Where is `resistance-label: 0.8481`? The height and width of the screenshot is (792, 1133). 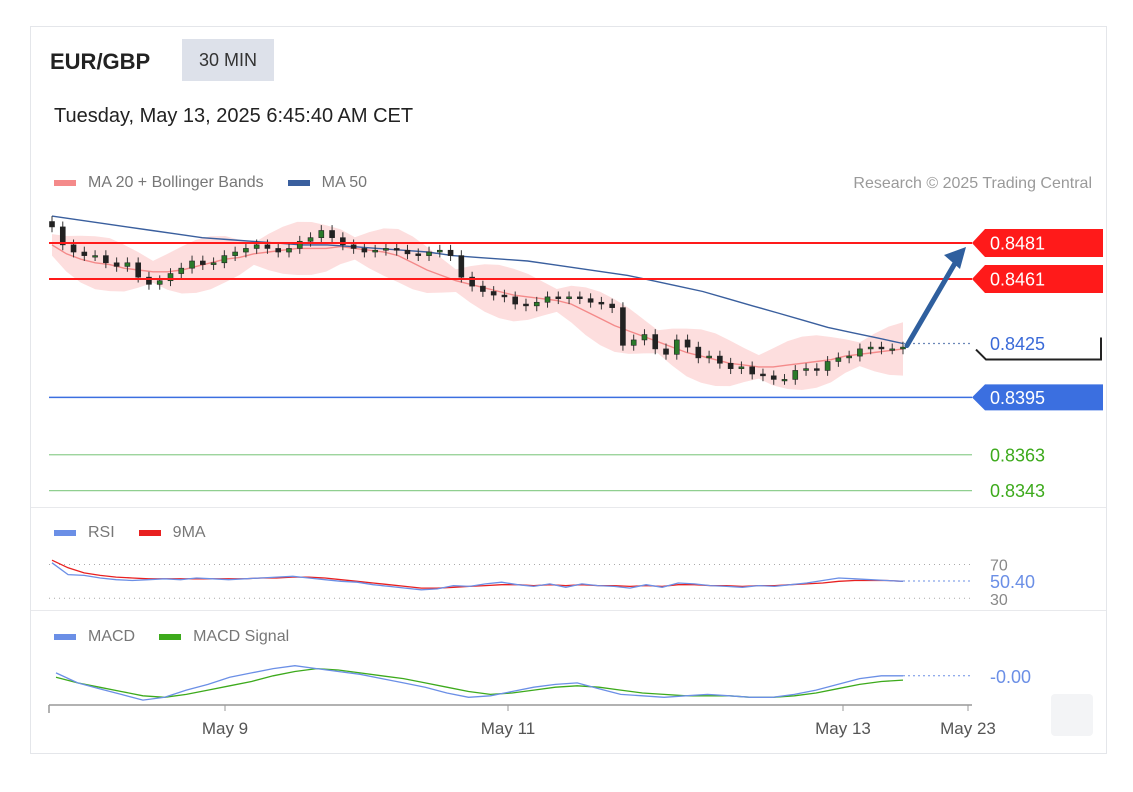 resistance-label: 0.8481 is located at coordinates (1017, 244).